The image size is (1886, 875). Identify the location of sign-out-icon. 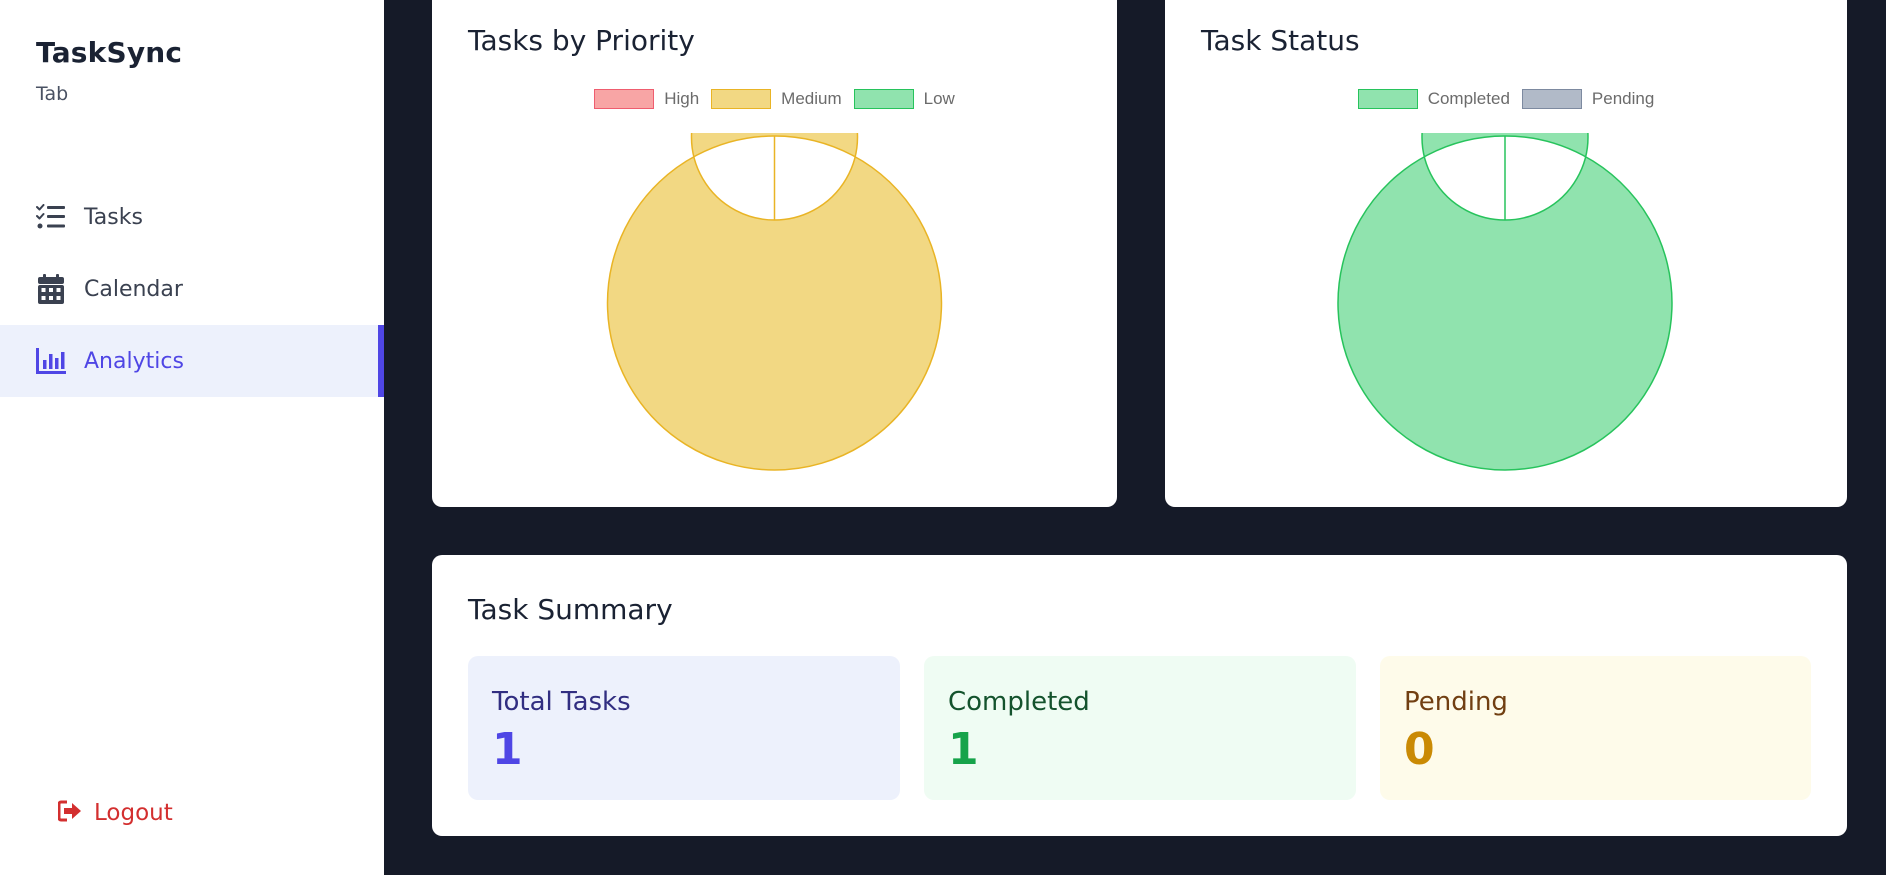
(69, 813).